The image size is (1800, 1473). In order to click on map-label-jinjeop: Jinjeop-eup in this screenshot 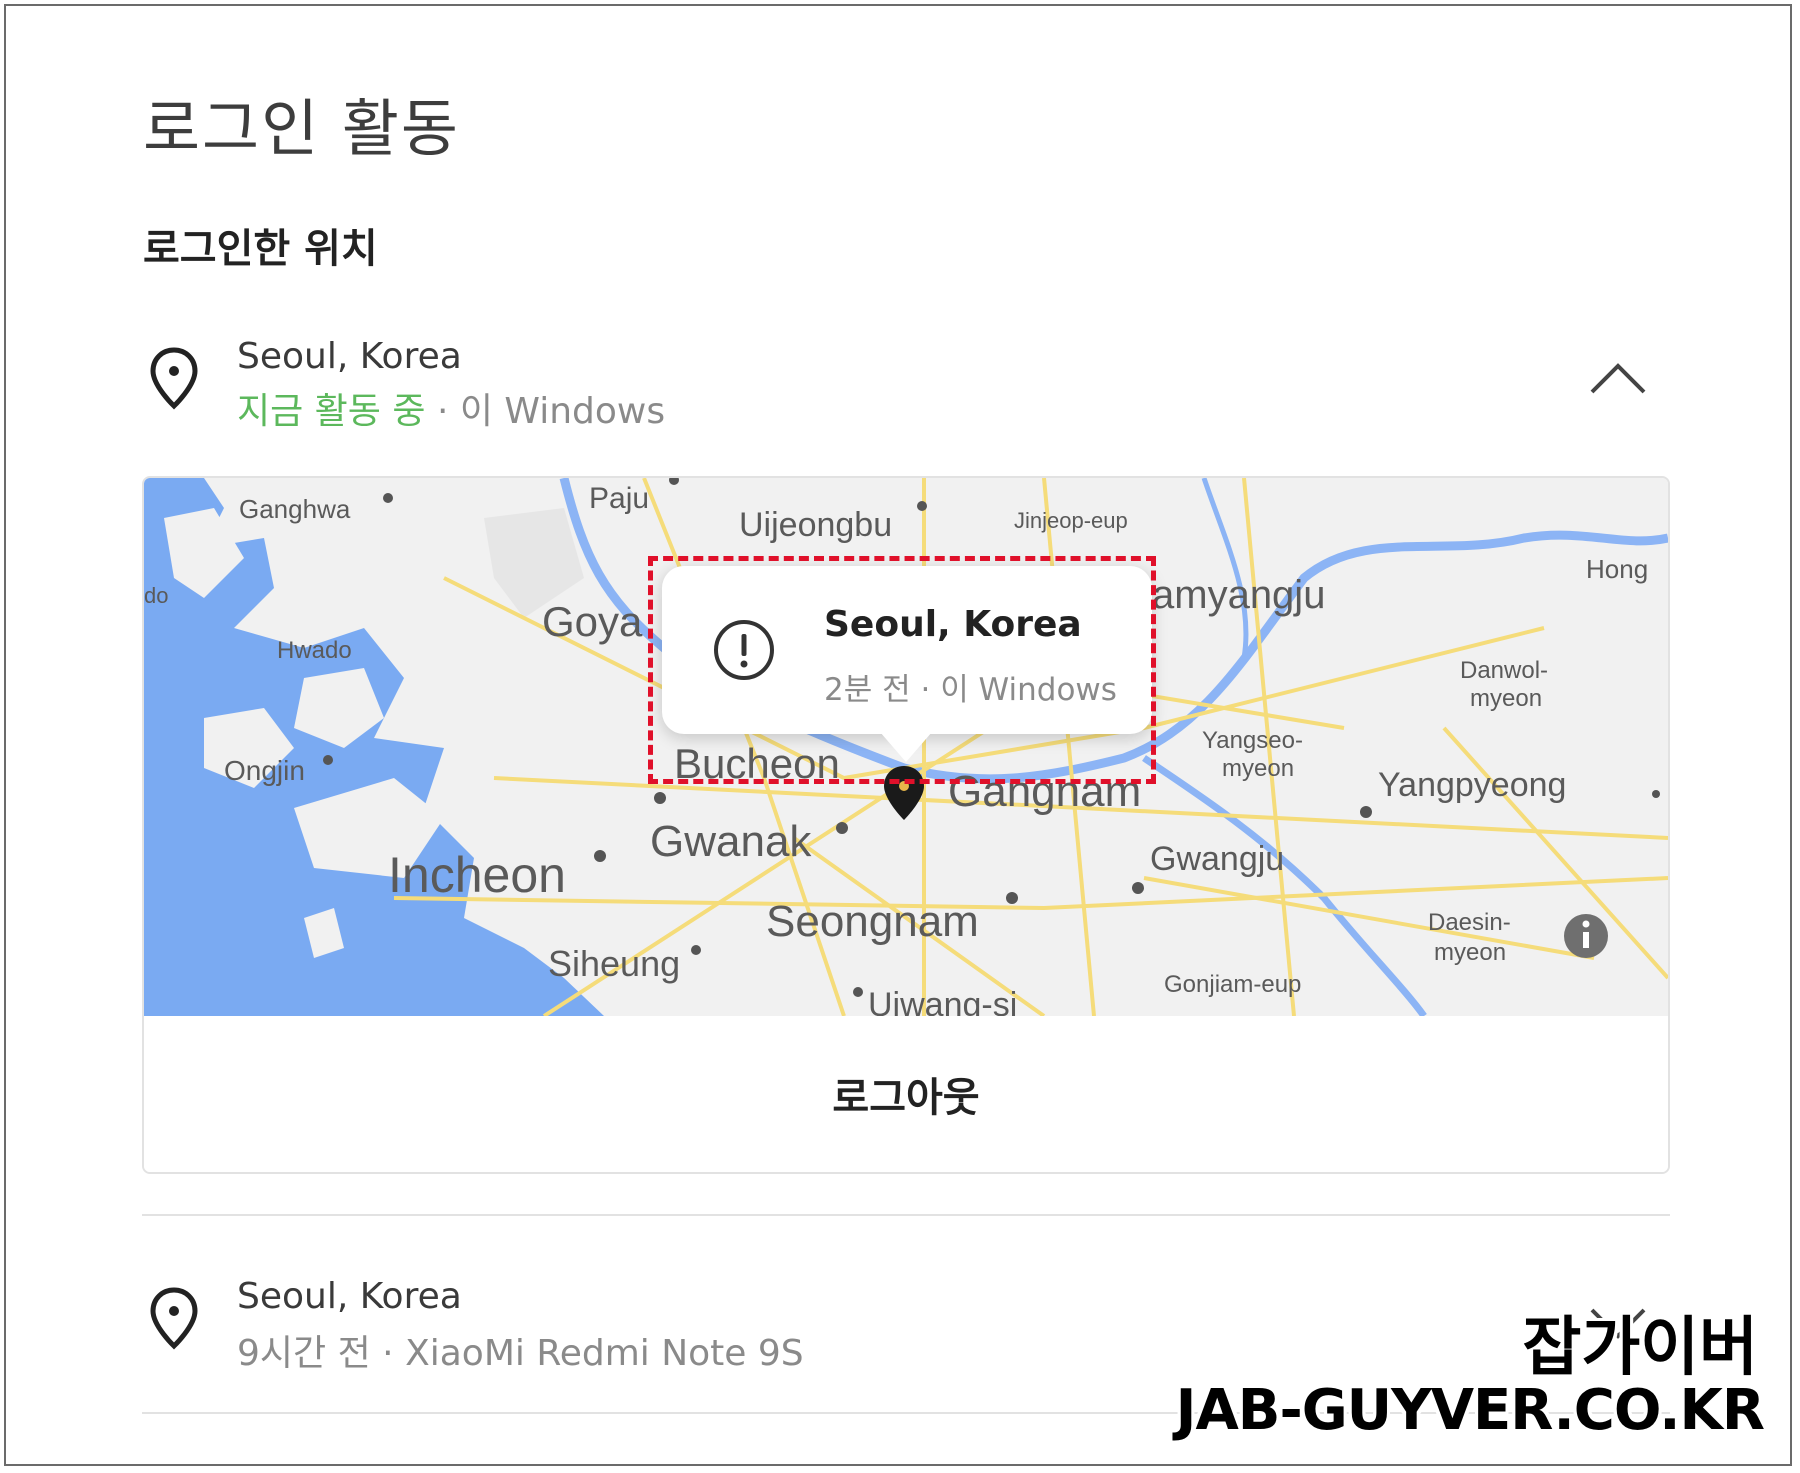, I will do `click(1071, 520)`.